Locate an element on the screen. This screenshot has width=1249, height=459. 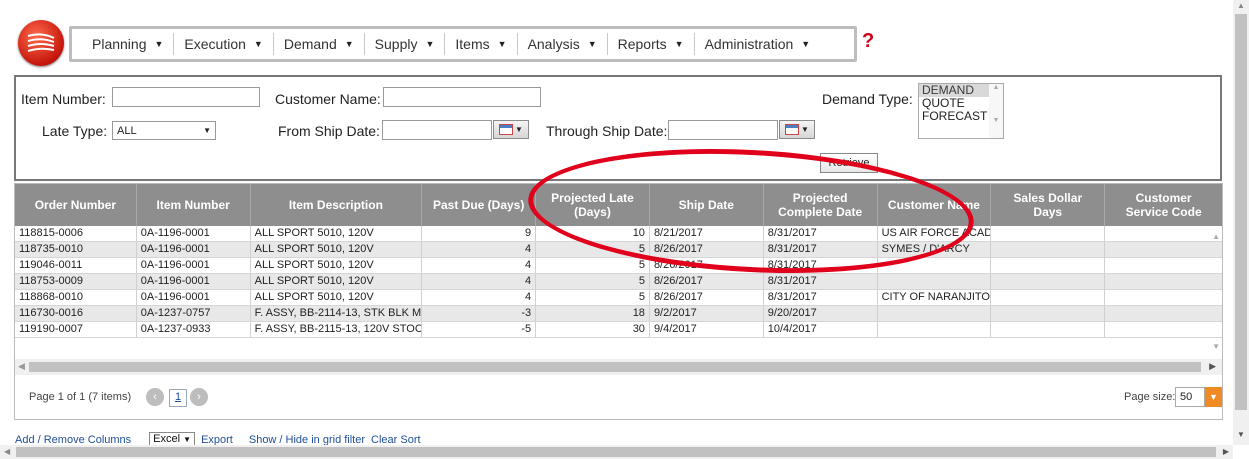
grid-horizontal-scrollbar: ◀ ▶ is located at coordinates (618, 367).